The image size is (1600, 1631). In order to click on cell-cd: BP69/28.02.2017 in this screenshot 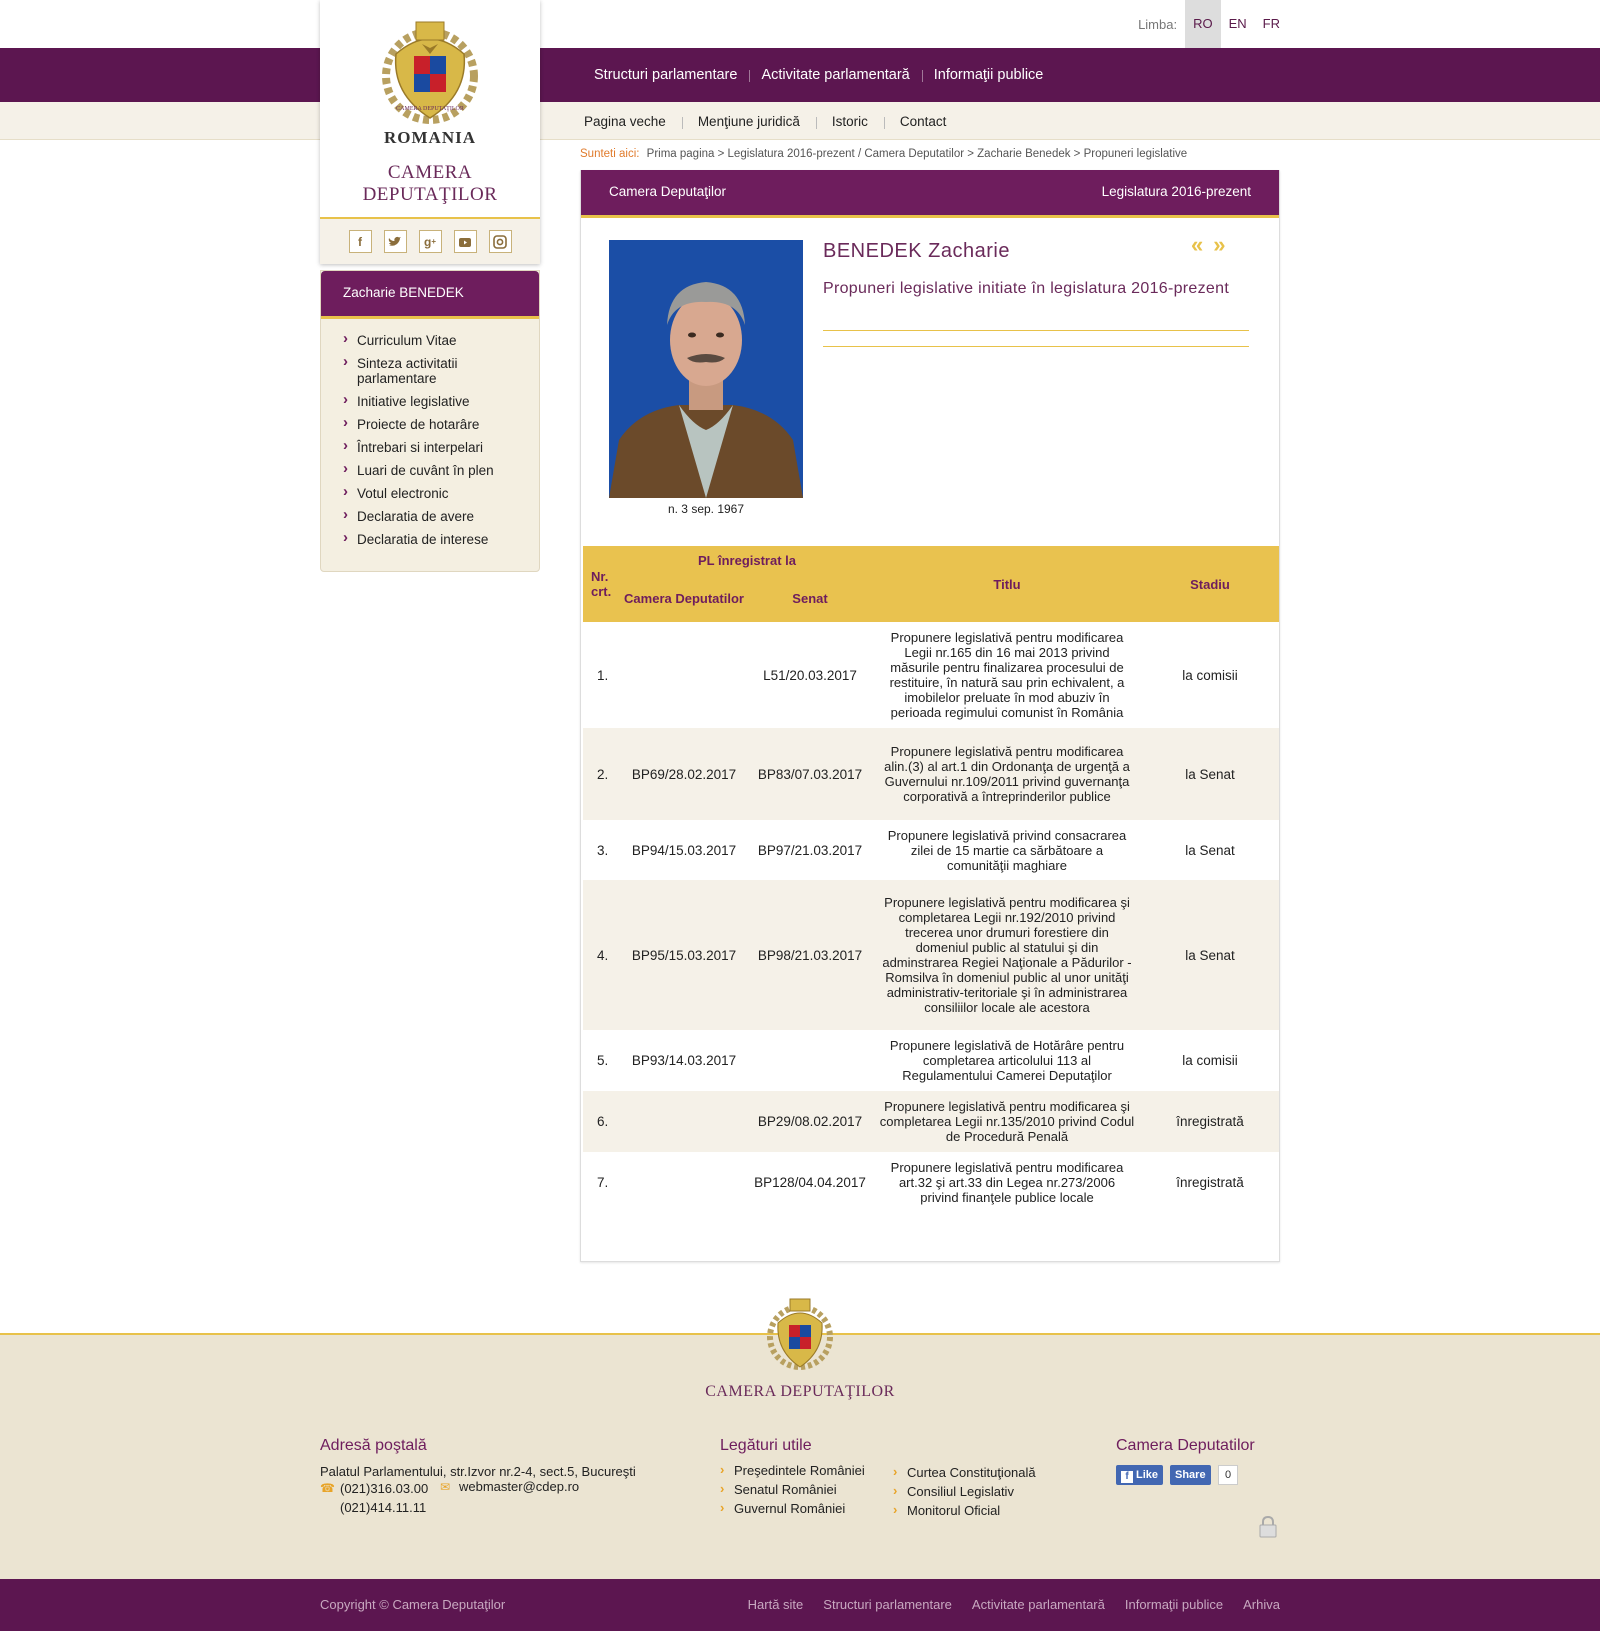, I will do `click(684, 774)`.